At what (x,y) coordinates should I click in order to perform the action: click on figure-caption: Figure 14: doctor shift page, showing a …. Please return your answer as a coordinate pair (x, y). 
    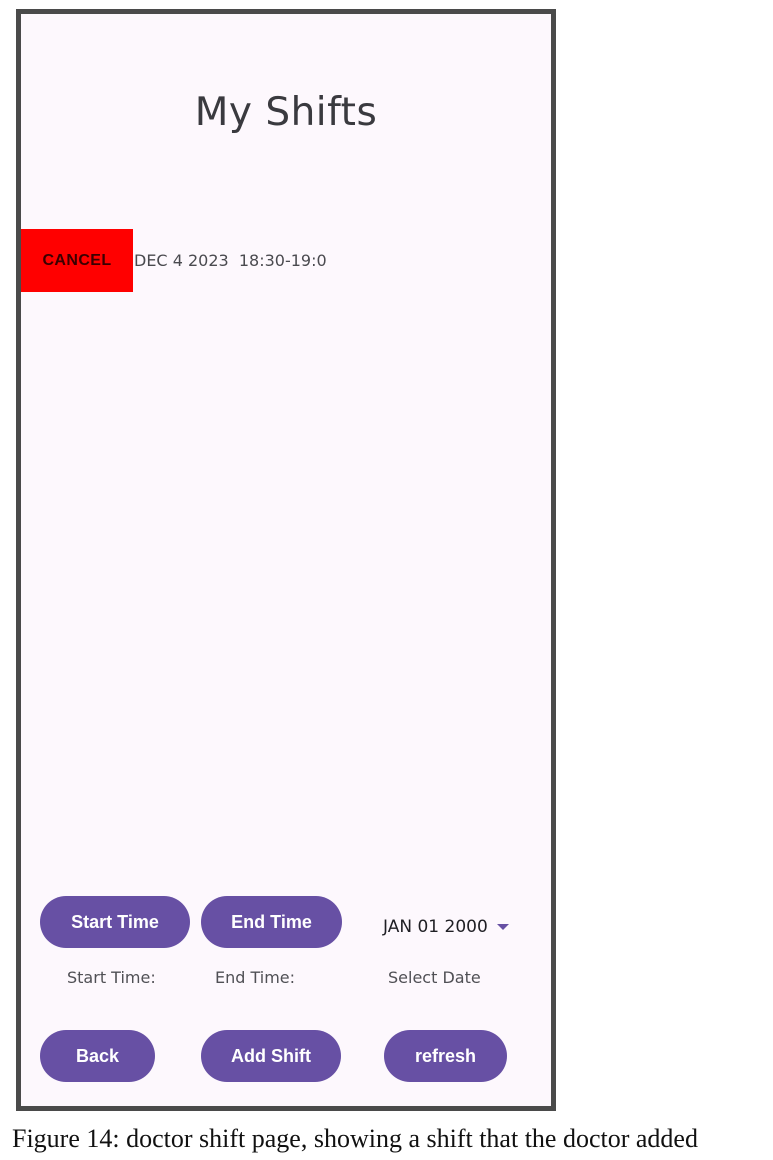
    Looking at the image, I should click on (355, 1138).